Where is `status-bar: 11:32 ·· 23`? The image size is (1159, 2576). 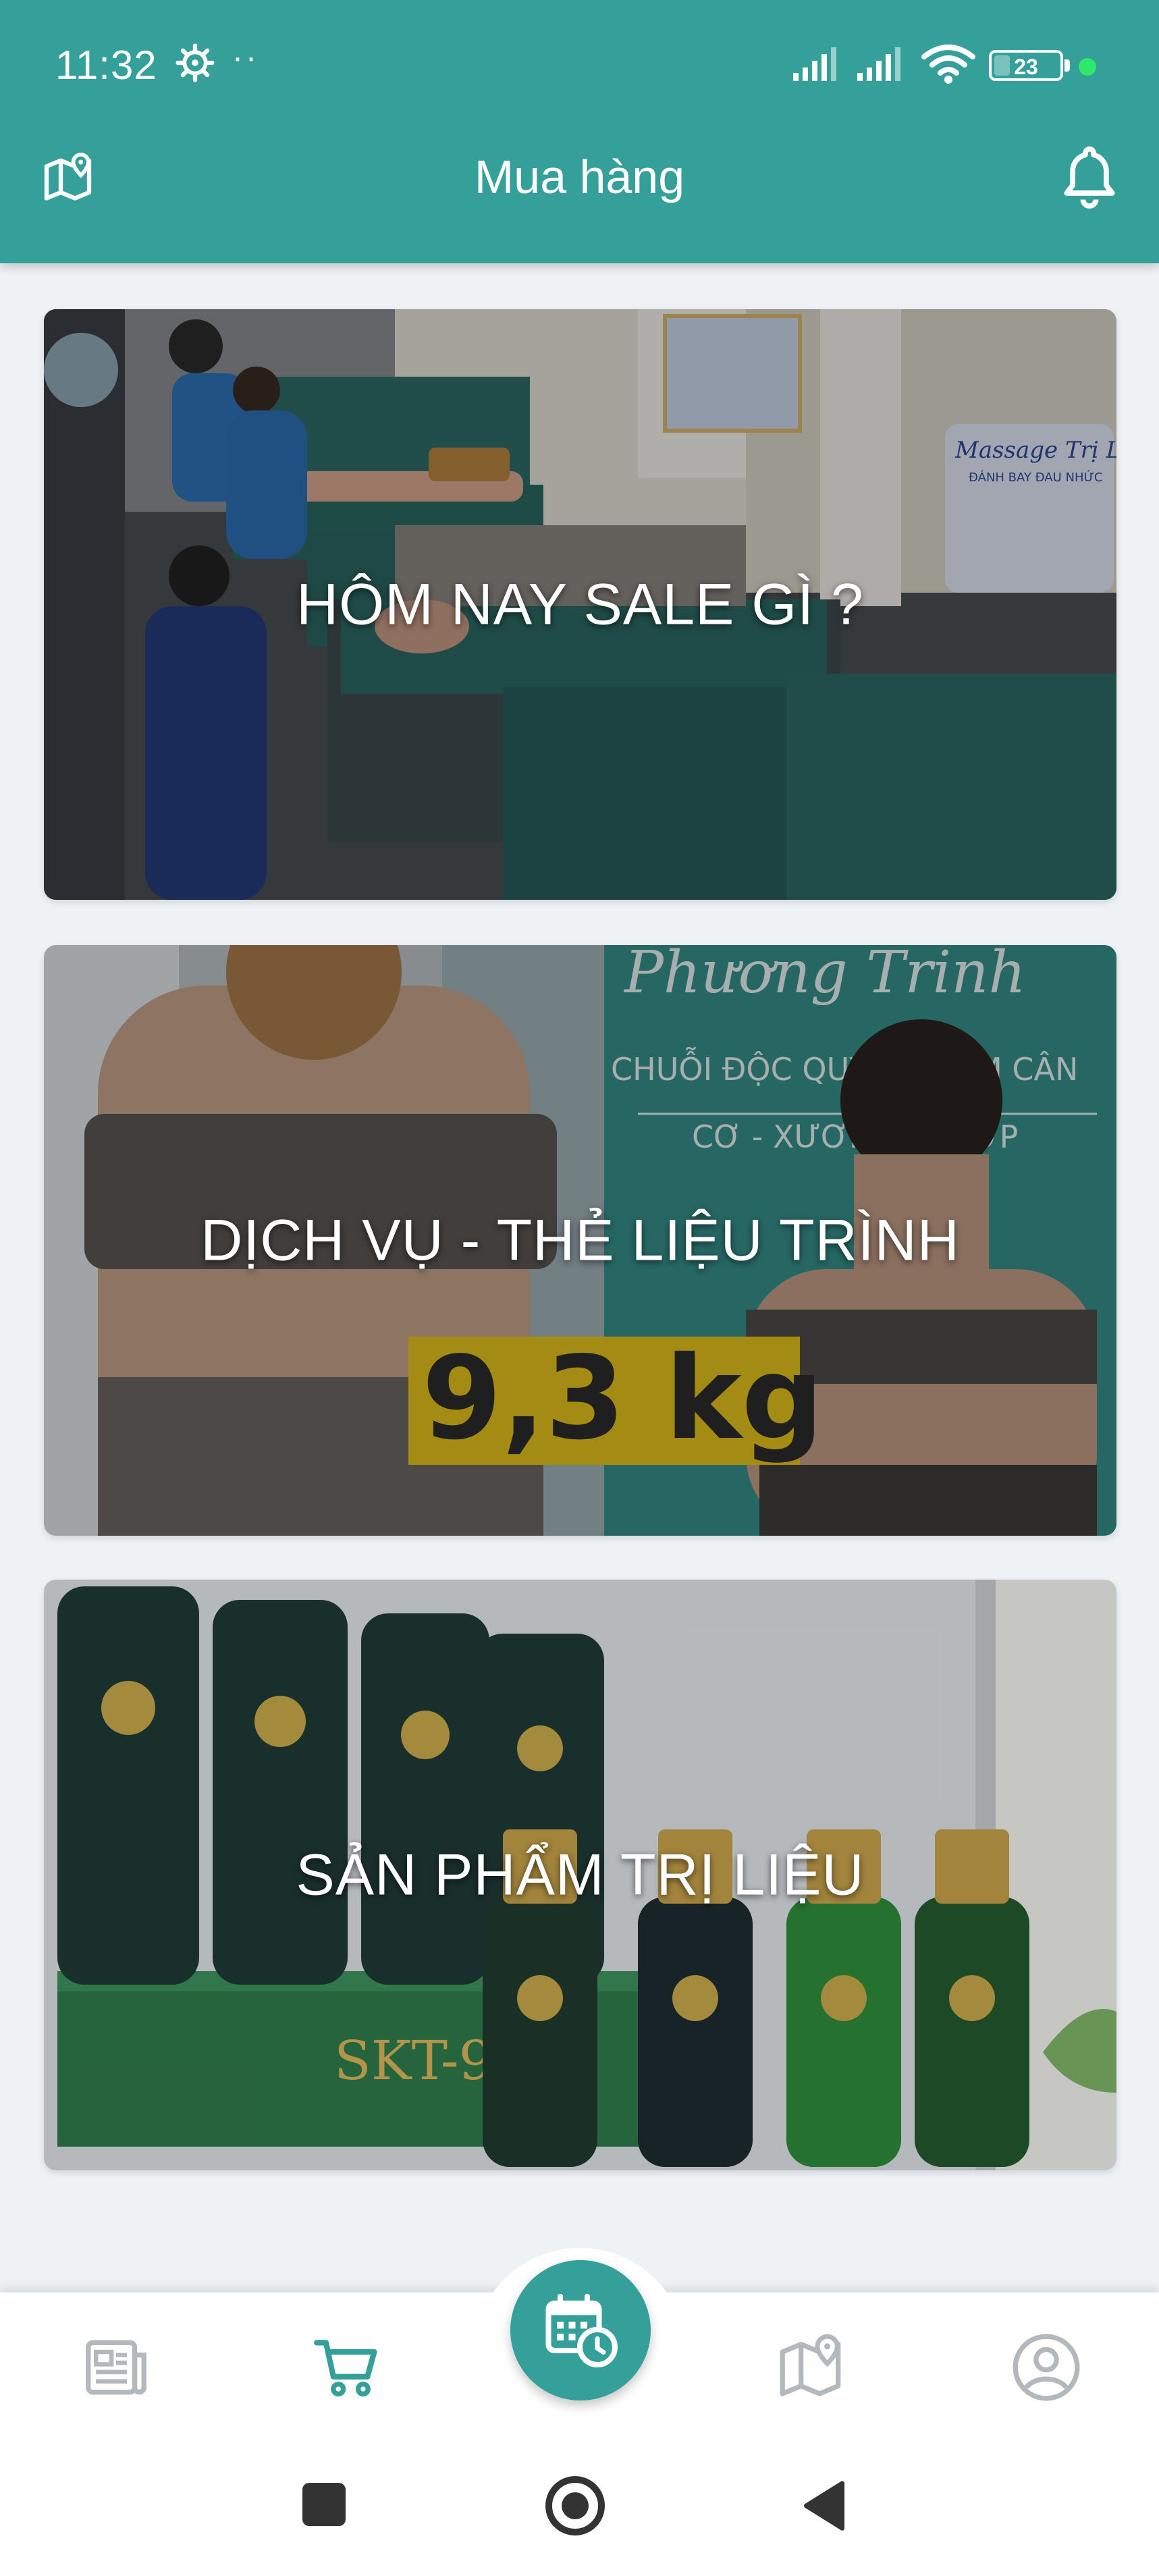
status-bar: 11:32 ·· 23 is located at coordinates (579, 66).